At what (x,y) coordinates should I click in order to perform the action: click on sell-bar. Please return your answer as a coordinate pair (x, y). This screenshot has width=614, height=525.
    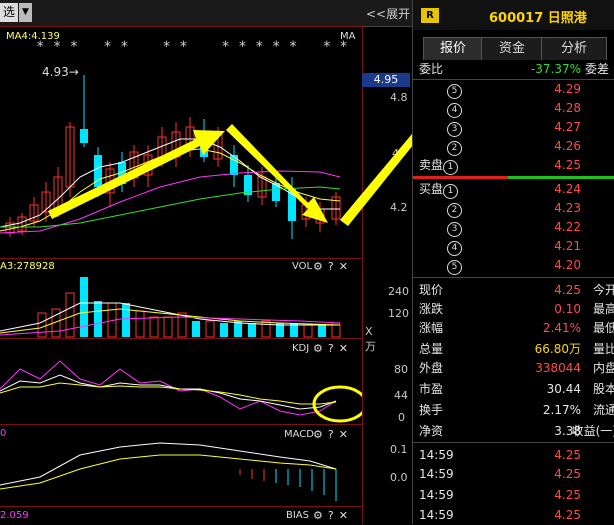
    Looking at the image, I should click on (460, 177).